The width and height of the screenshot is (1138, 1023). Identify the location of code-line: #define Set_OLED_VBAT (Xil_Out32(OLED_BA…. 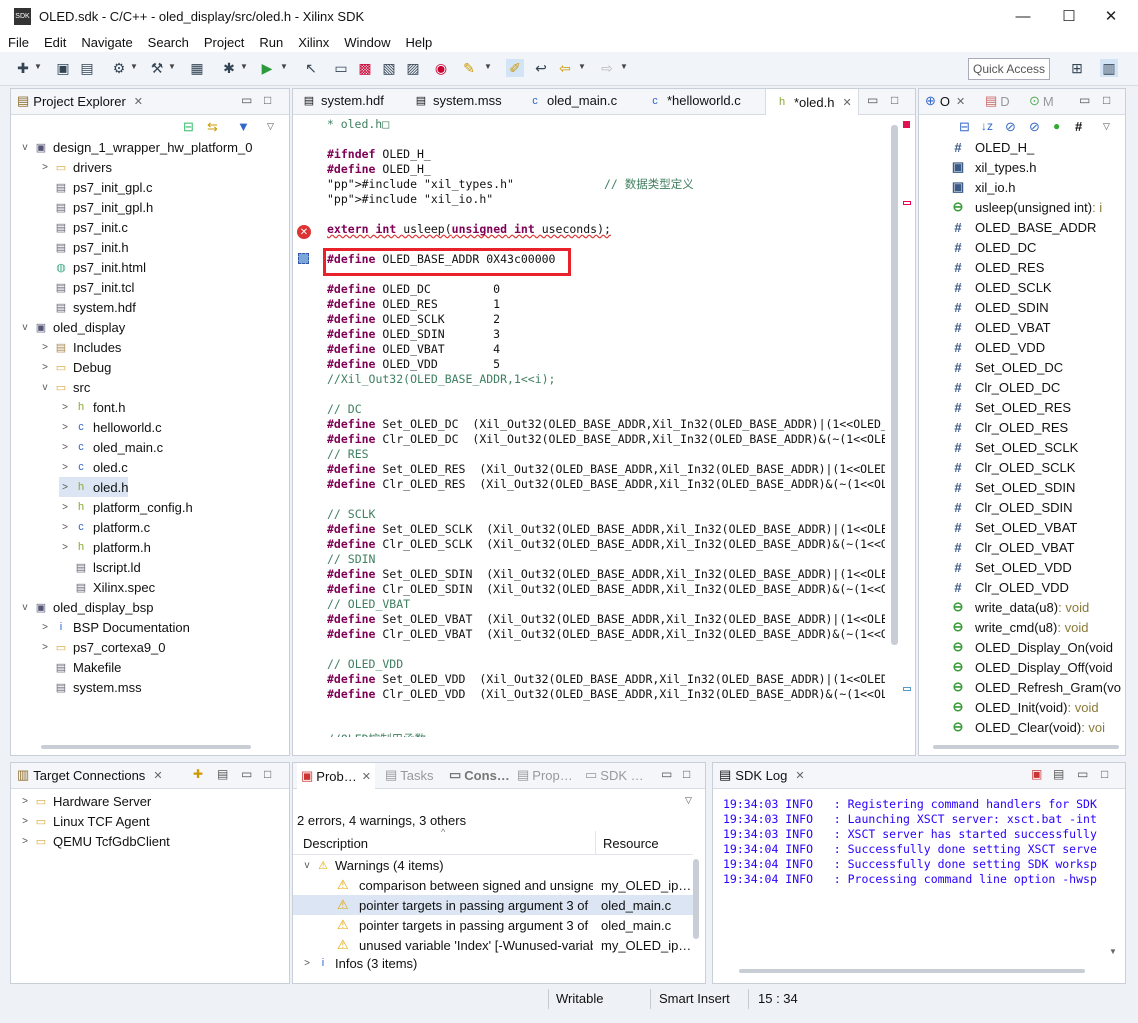
(606, 619).